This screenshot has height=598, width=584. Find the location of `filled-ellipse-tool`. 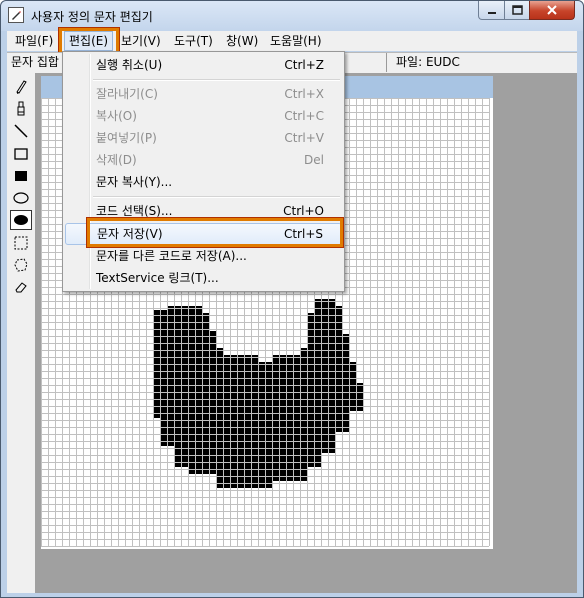

filled-ellipse-tool is located at coordinates (21, 220).